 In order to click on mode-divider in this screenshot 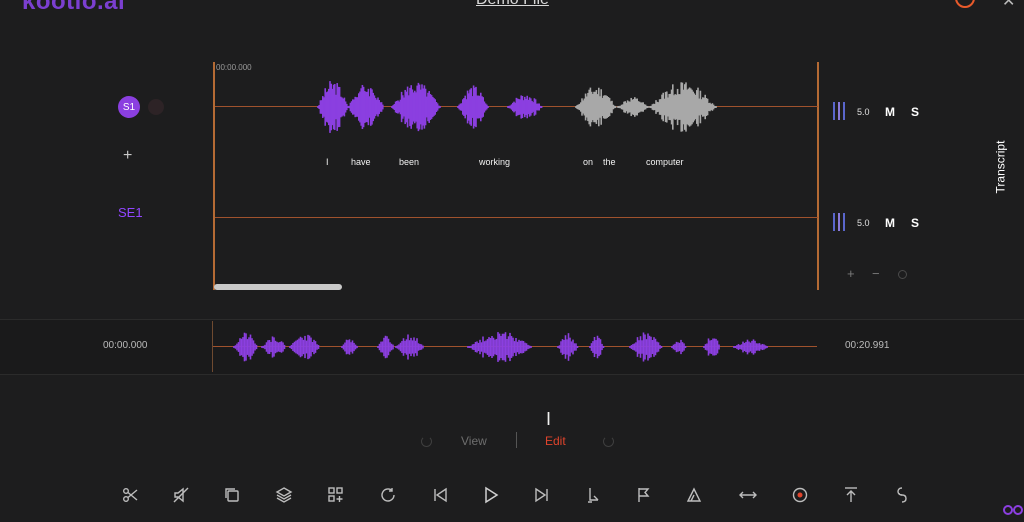, I will do `click(516, 440)`.